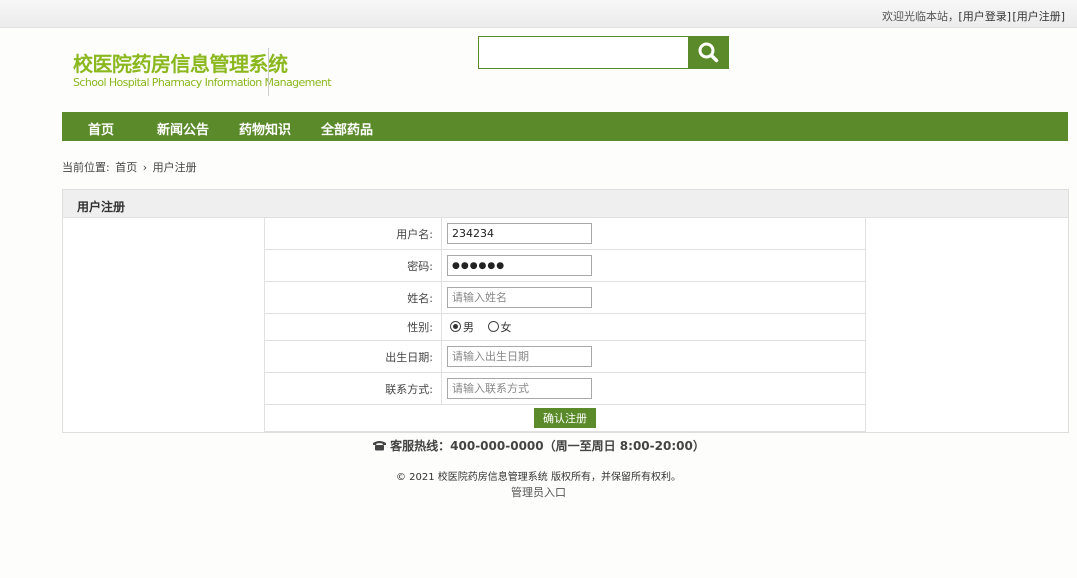 The image size is (1077, 578). I want to click on phone-icon, so click(380, 446).